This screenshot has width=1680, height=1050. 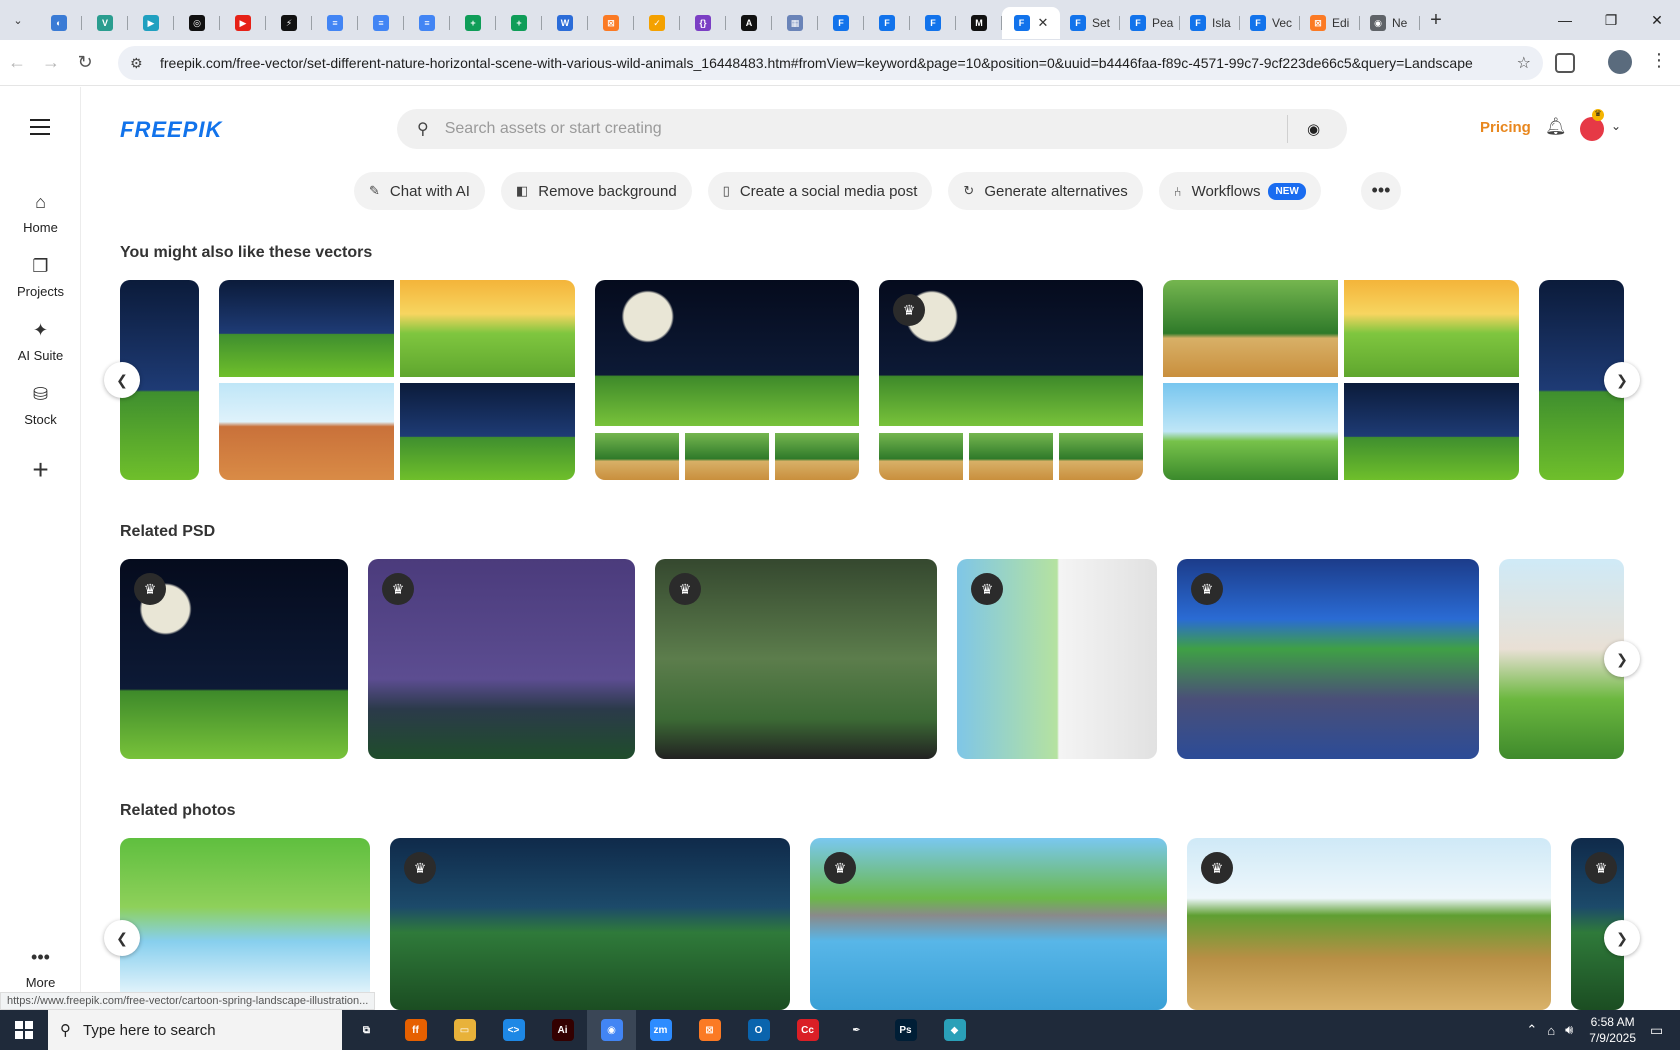 What do you see at coordinates (795, 23) in the screenshot?
I see `browser-tab: ▦` at bounding box center [795, 23].